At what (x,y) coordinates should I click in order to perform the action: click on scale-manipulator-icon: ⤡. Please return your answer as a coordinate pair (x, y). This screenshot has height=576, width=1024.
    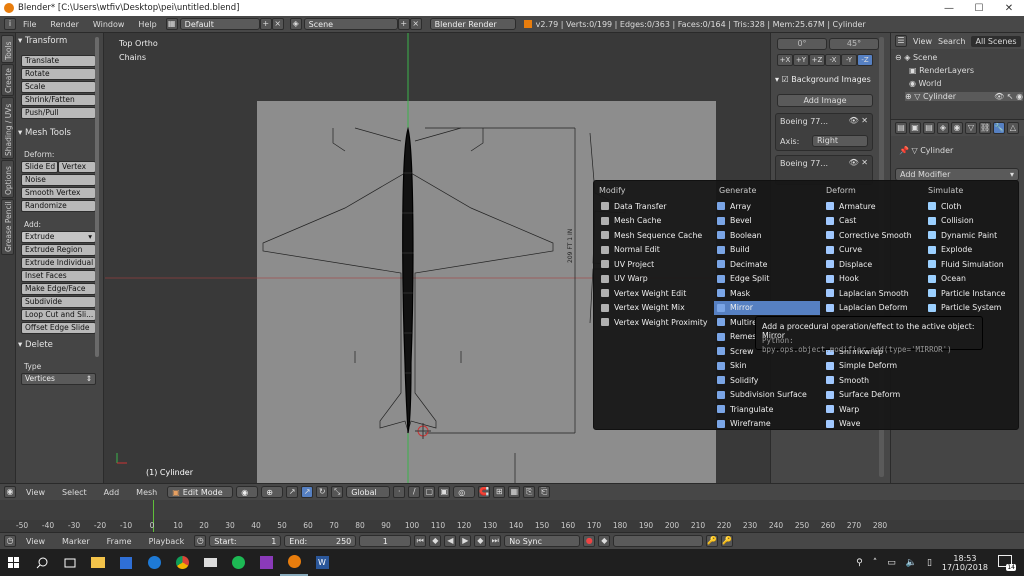
    Looking at the image, I should click on (337, 492).